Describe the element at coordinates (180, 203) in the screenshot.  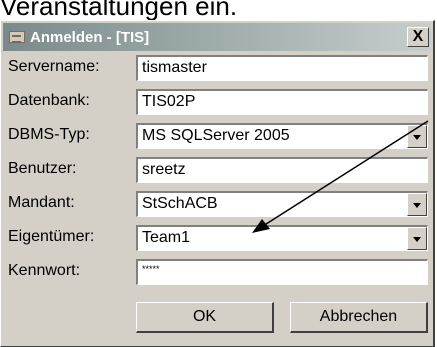
I see `mandant-value: StSchACB` at that location.